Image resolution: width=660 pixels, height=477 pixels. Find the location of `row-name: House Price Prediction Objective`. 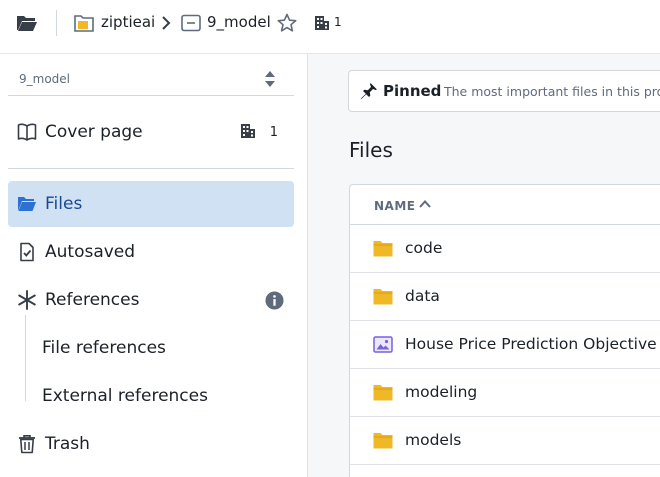

row-name: House Price Prediction Objective is located at coordinates (531, 344).